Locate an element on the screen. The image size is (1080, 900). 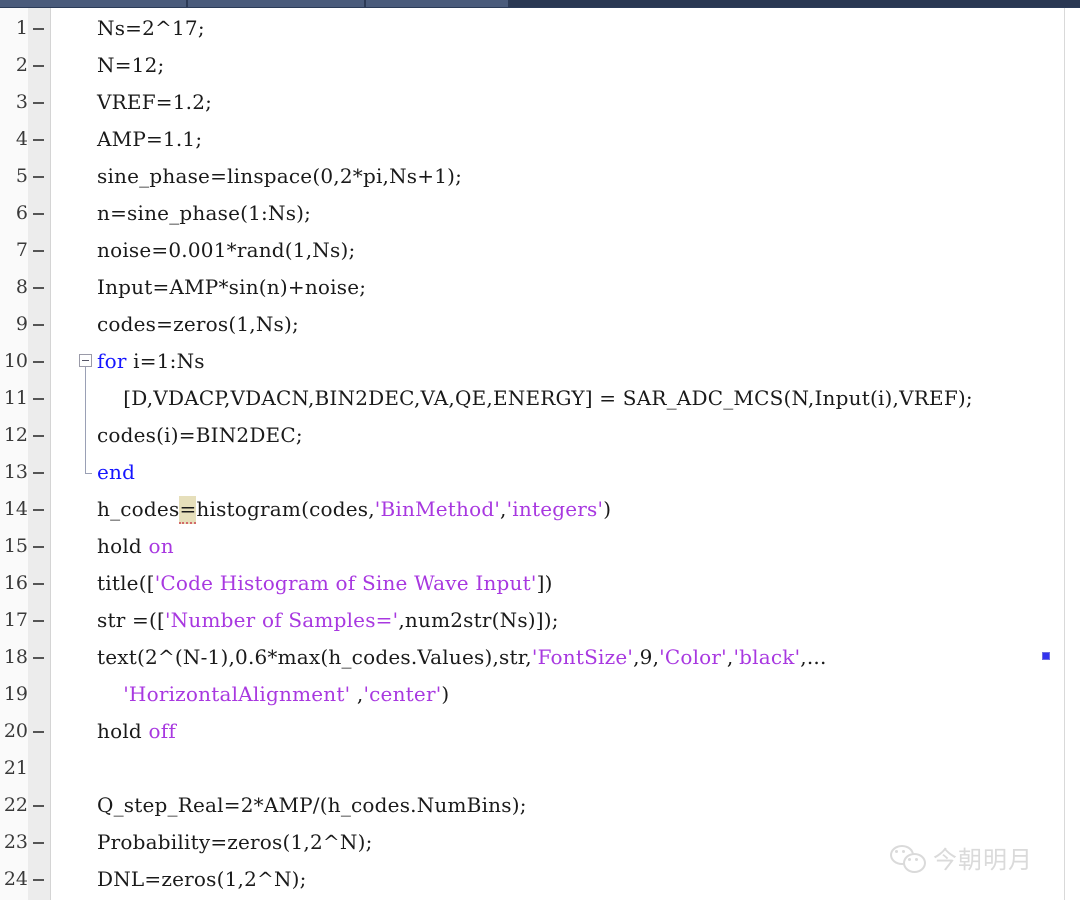
code-line-text: noise=0.001*rand(1,Ns); is located at coordinates (226, 250).